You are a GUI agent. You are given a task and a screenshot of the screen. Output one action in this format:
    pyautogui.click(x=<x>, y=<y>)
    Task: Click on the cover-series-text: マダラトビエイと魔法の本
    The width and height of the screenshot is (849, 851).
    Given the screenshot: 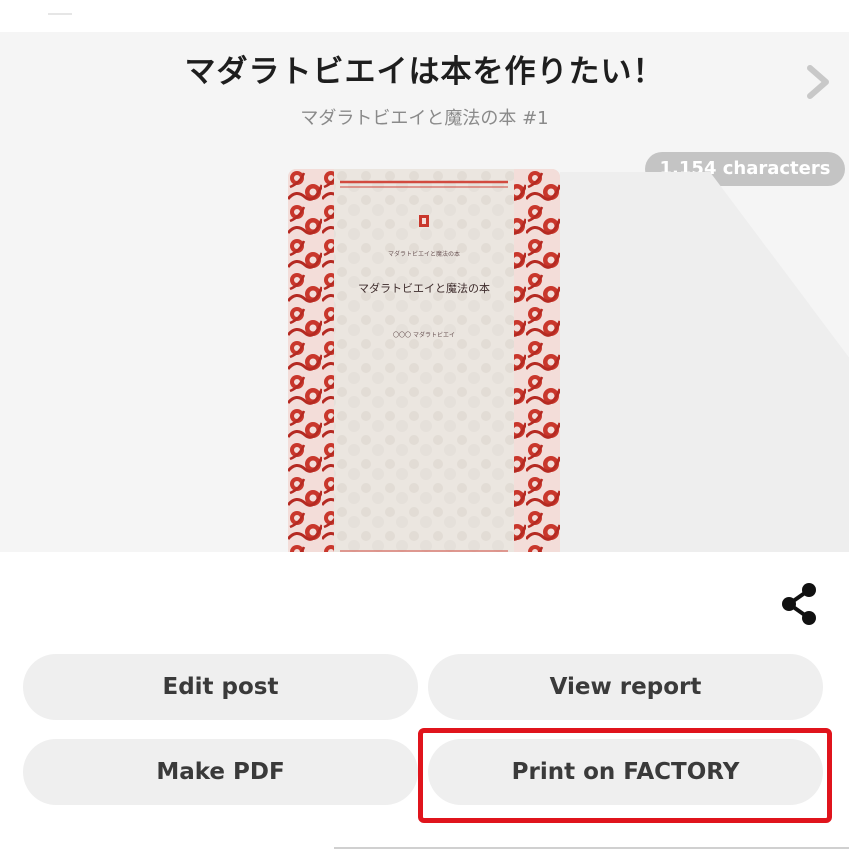 What is the action you would take?
    pyautogui.click(x=423, y=254)
    